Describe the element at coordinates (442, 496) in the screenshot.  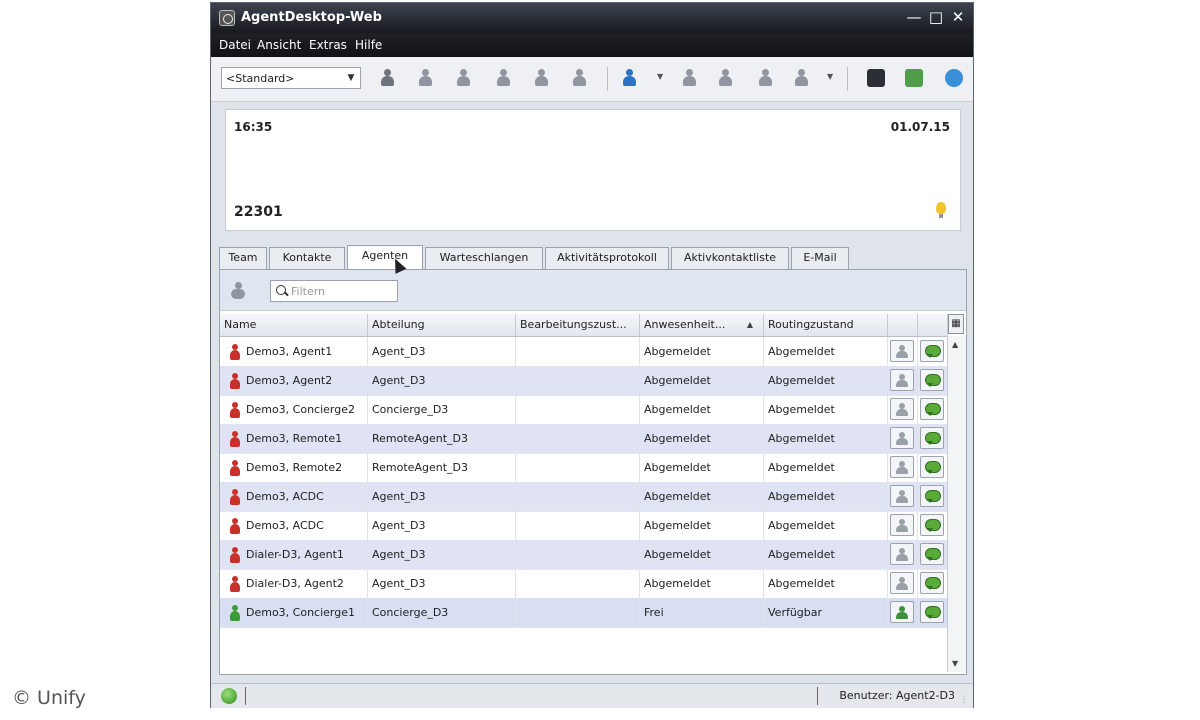
I see `cell-department: Agent_D3` at that location.